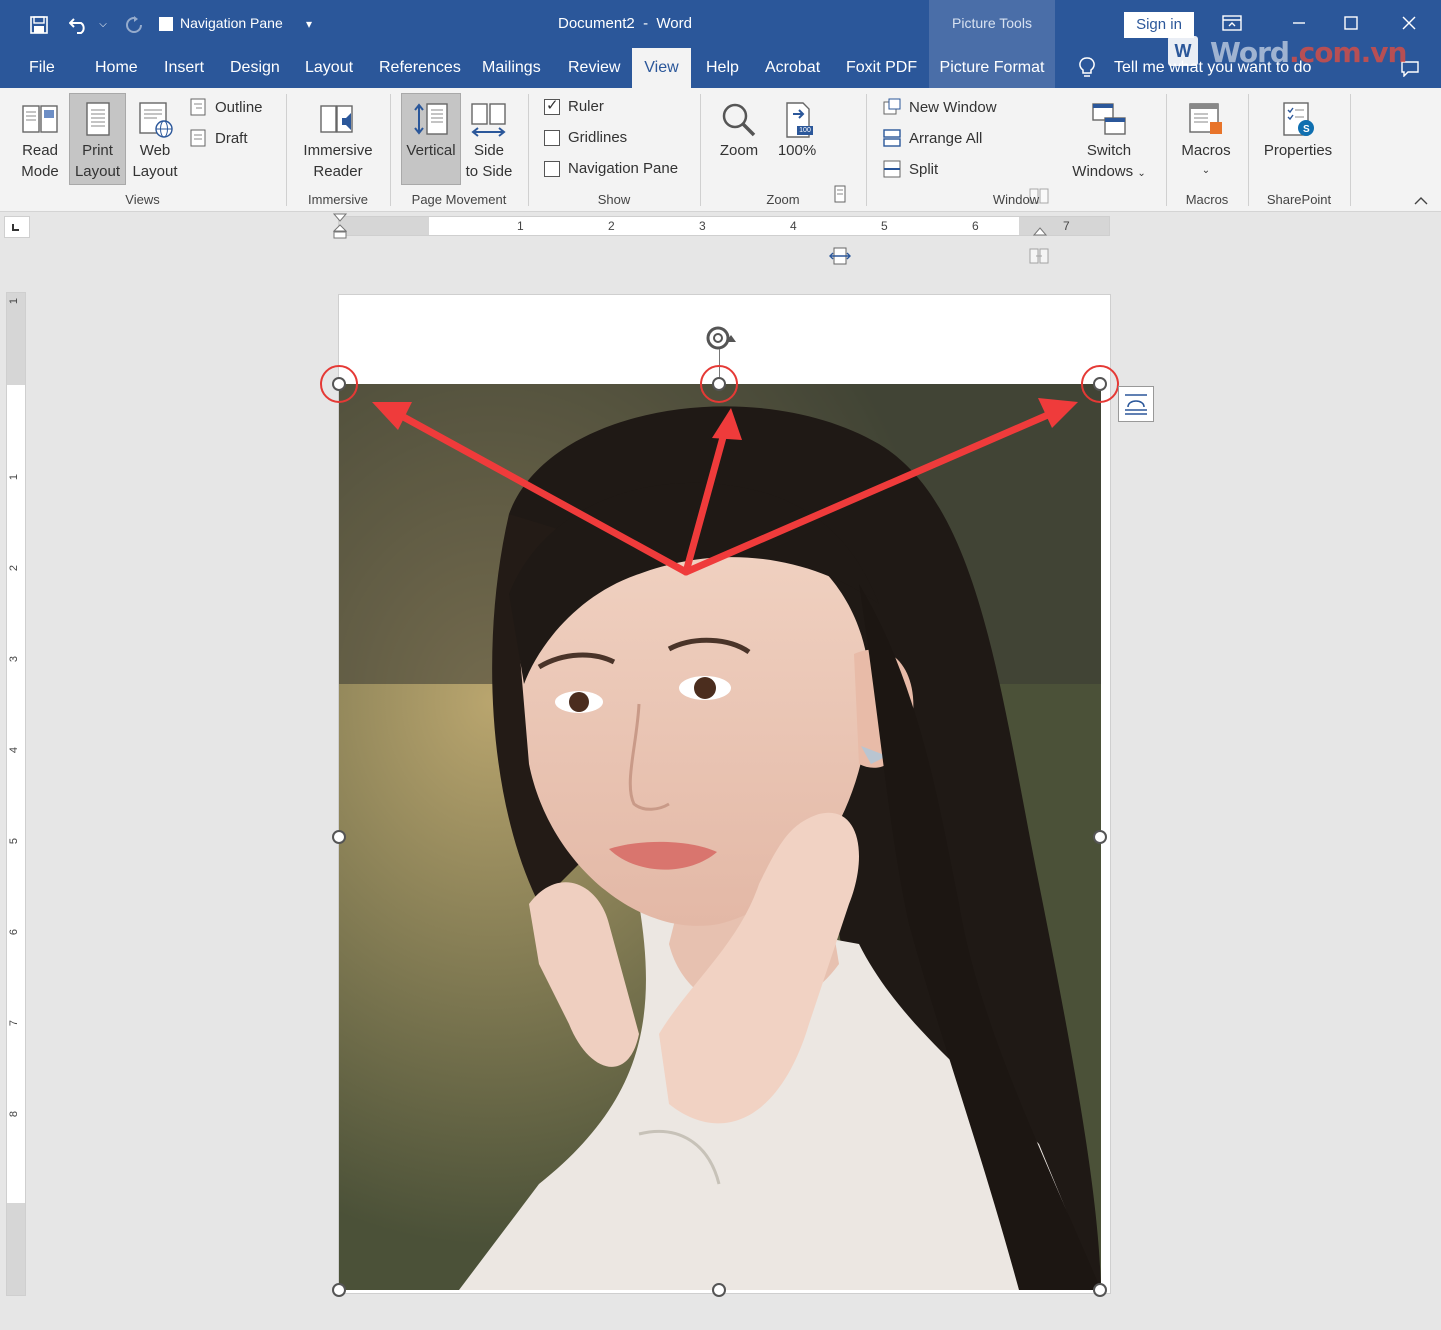 The height and width of the screenshot is (1330, 1441). Describe the element at coordinates (739, 150) in the screenshot. I see `zoom-label: Zoom` at that location.